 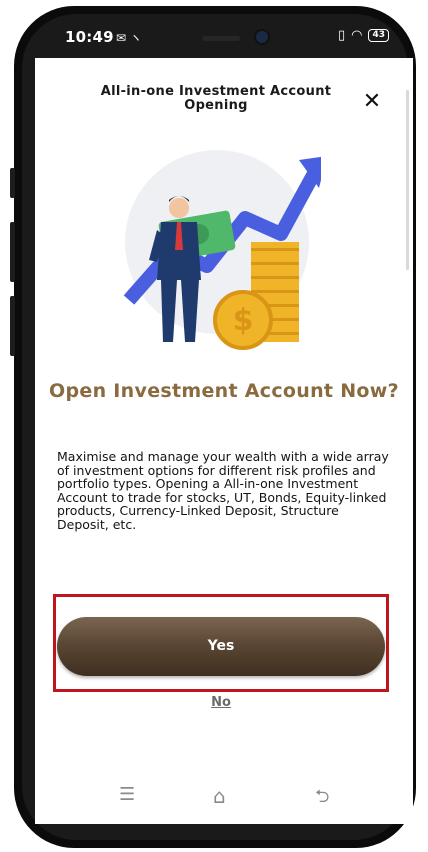 I want to click on volume-up-button, so click(x=12, y=252).